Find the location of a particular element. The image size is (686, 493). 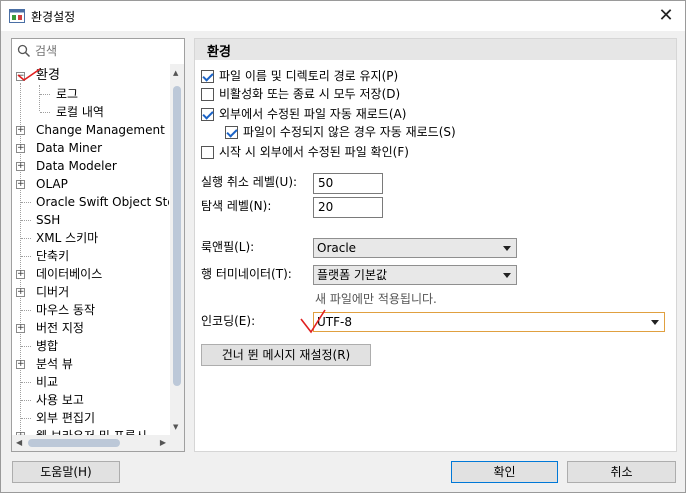

tree-item-label: 버전 지정 is located at coordinates (60, 328).